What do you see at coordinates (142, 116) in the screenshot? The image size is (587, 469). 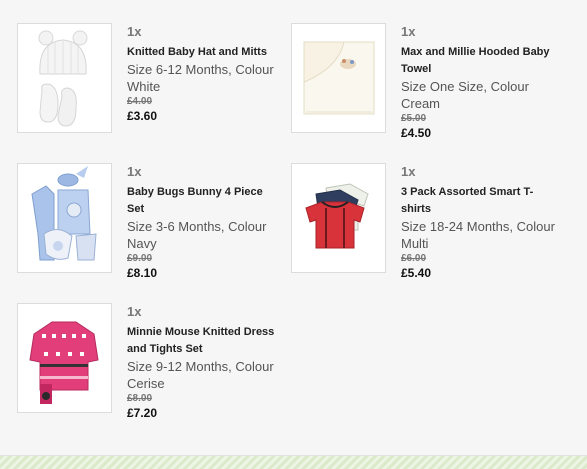 I see `item-price: £3.60` at bounding box center [142, 116].